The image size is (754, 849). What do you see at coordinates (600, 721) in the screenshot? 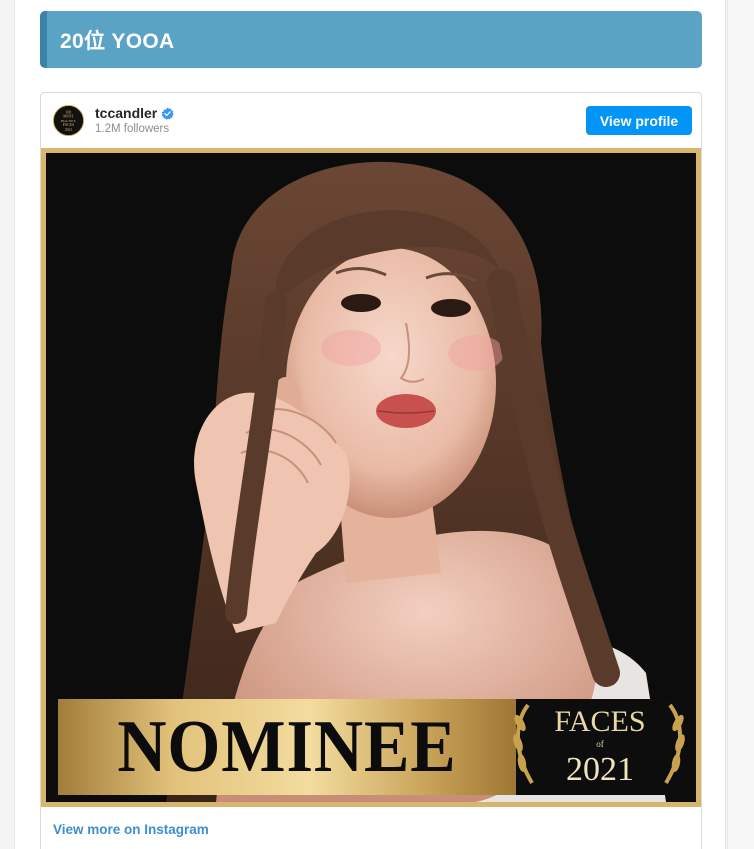
I see `faces-text: FACES` at bounding box center [600, 721].